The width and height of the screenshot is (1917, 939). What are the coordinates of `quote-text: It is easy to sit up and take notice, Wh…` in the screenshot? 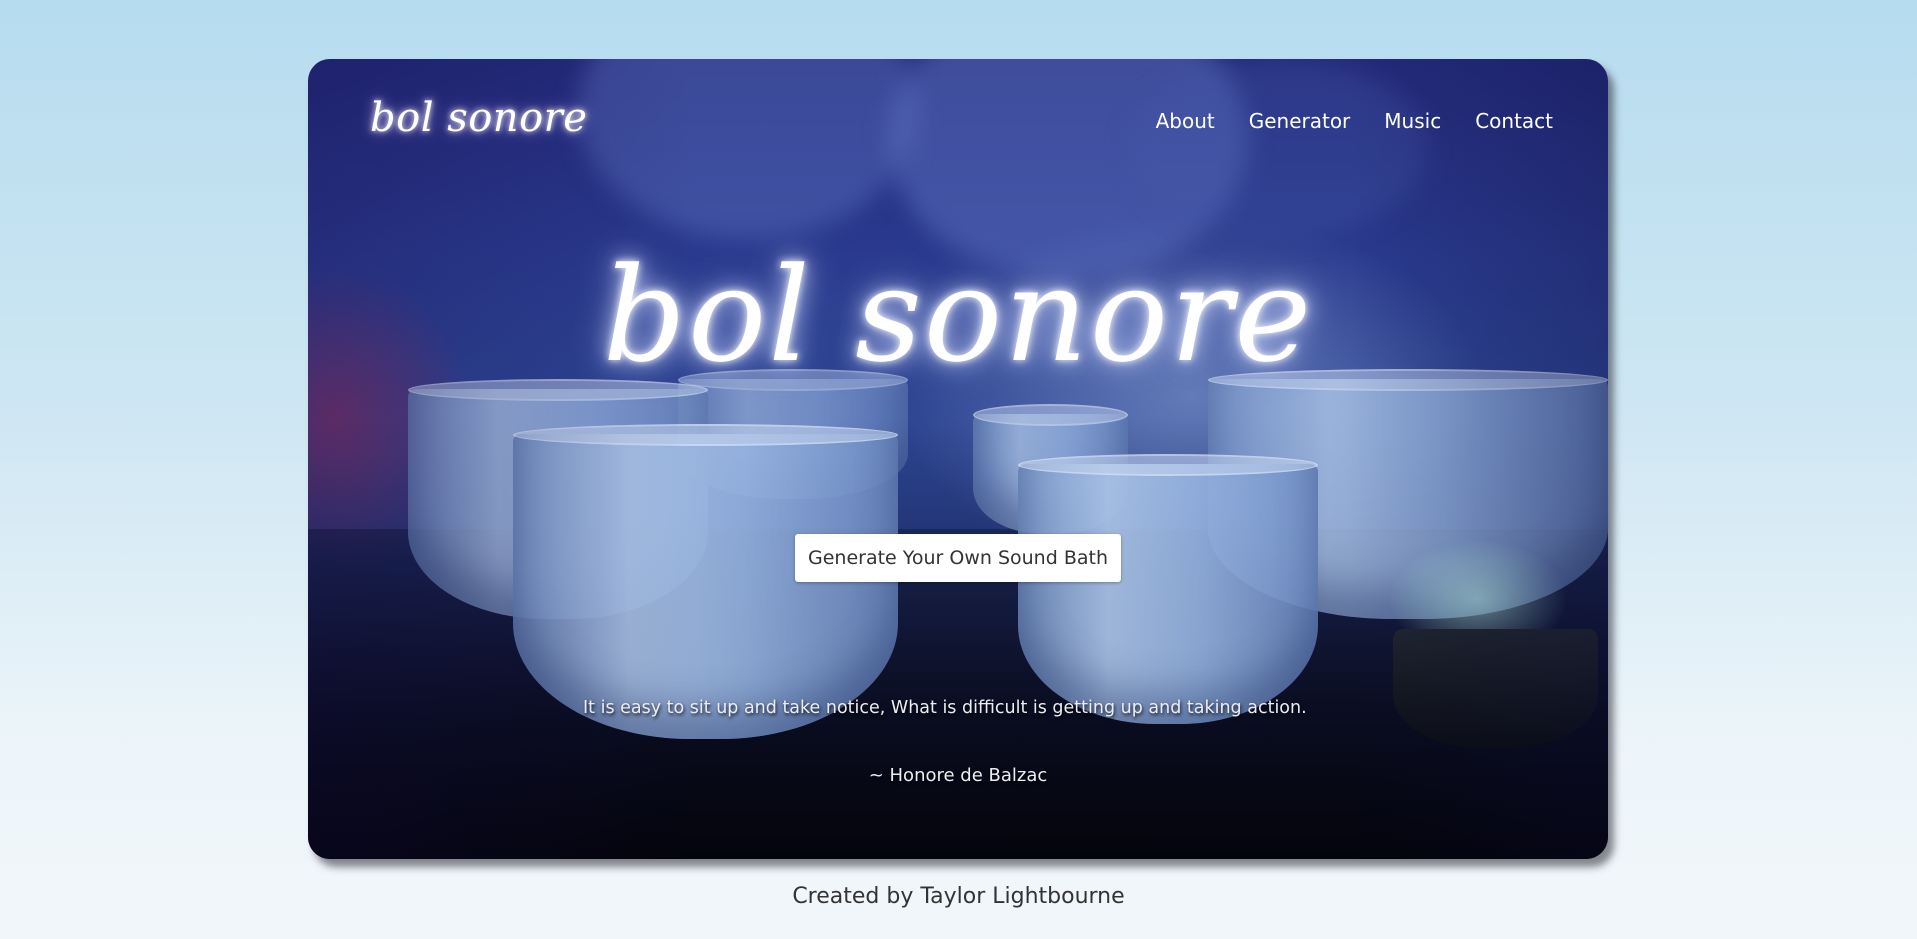 It's located at (945, 708).